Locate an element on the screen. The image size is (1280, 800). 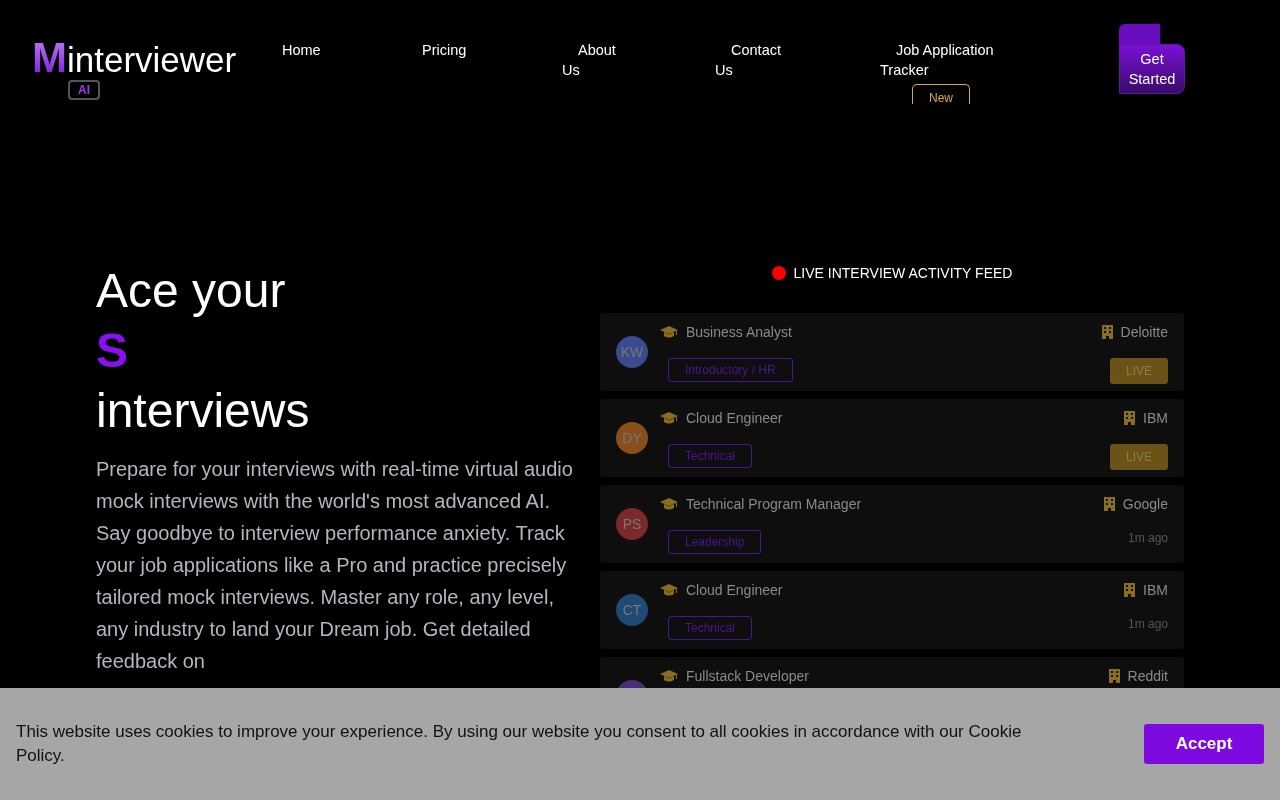
nav-link: Contact Us is located at coordinates (750, 60).